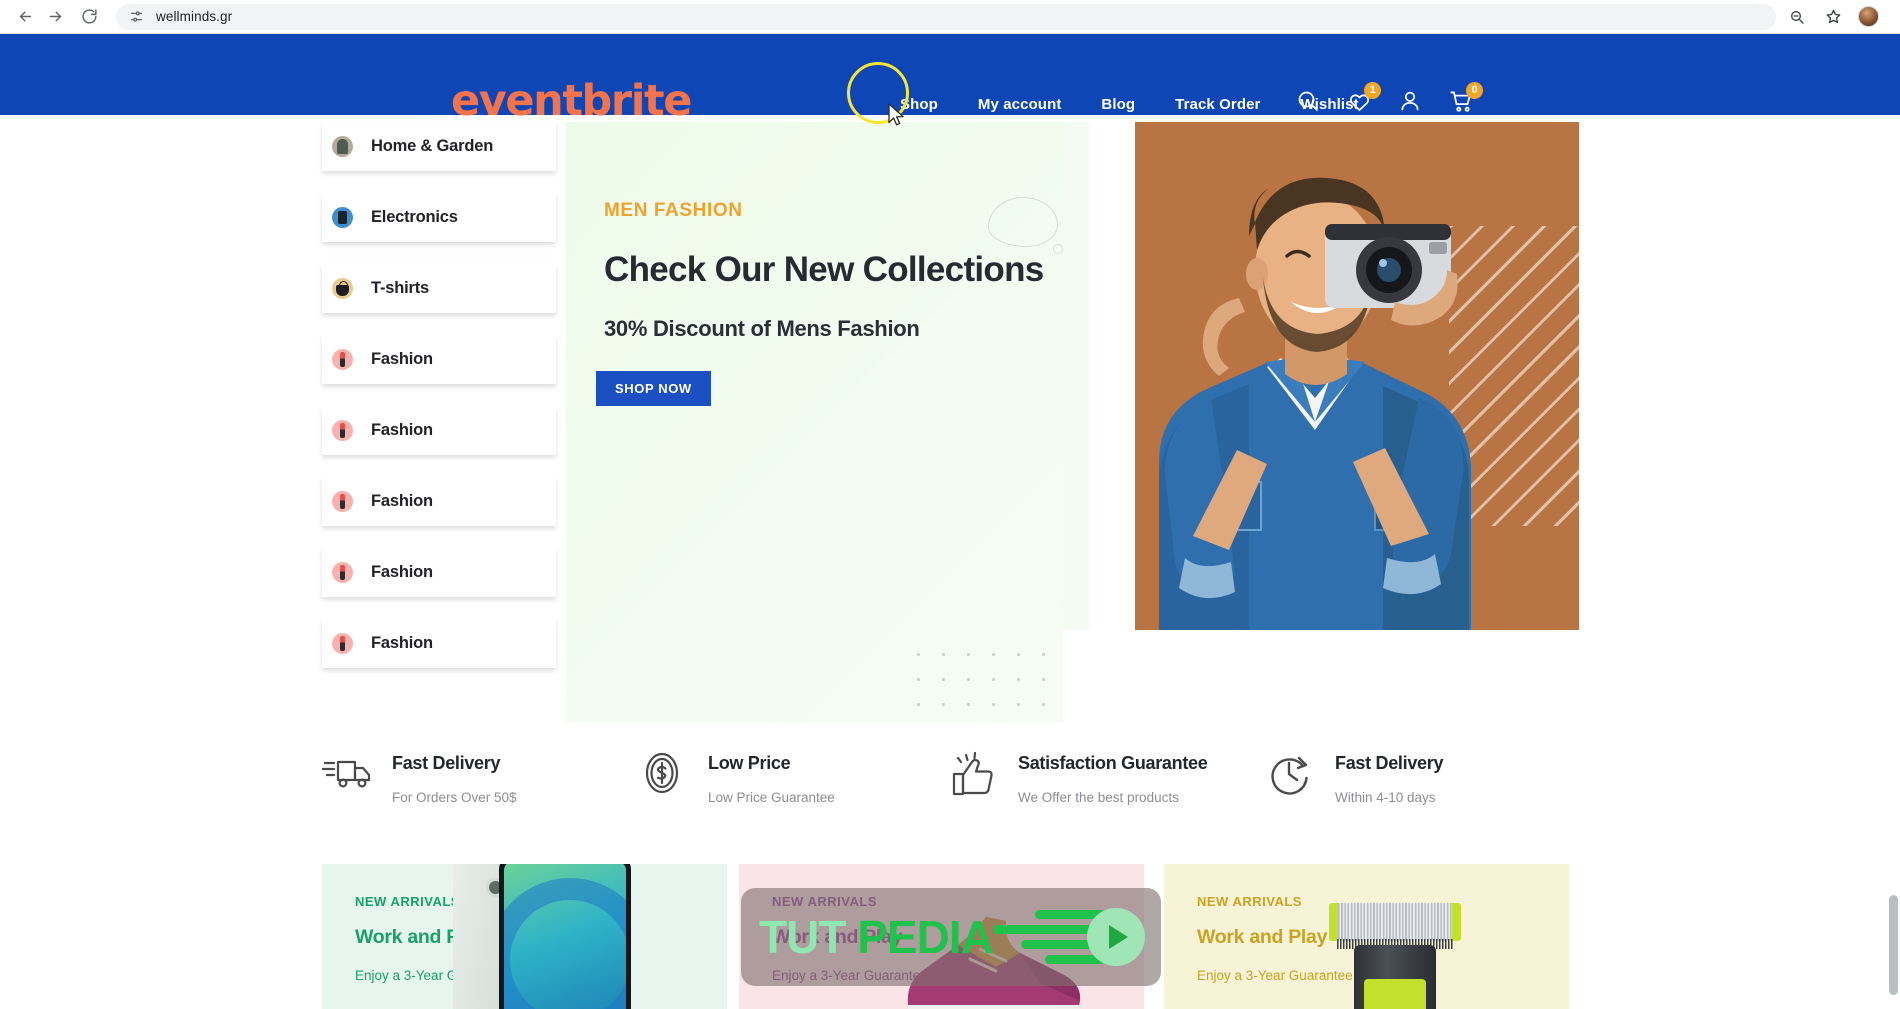 Image resolution: width=1900 pixels, height=1009 pixels. I want to click on feature-low-price: Low Price Low Price Guarantee, so click(736, 777).